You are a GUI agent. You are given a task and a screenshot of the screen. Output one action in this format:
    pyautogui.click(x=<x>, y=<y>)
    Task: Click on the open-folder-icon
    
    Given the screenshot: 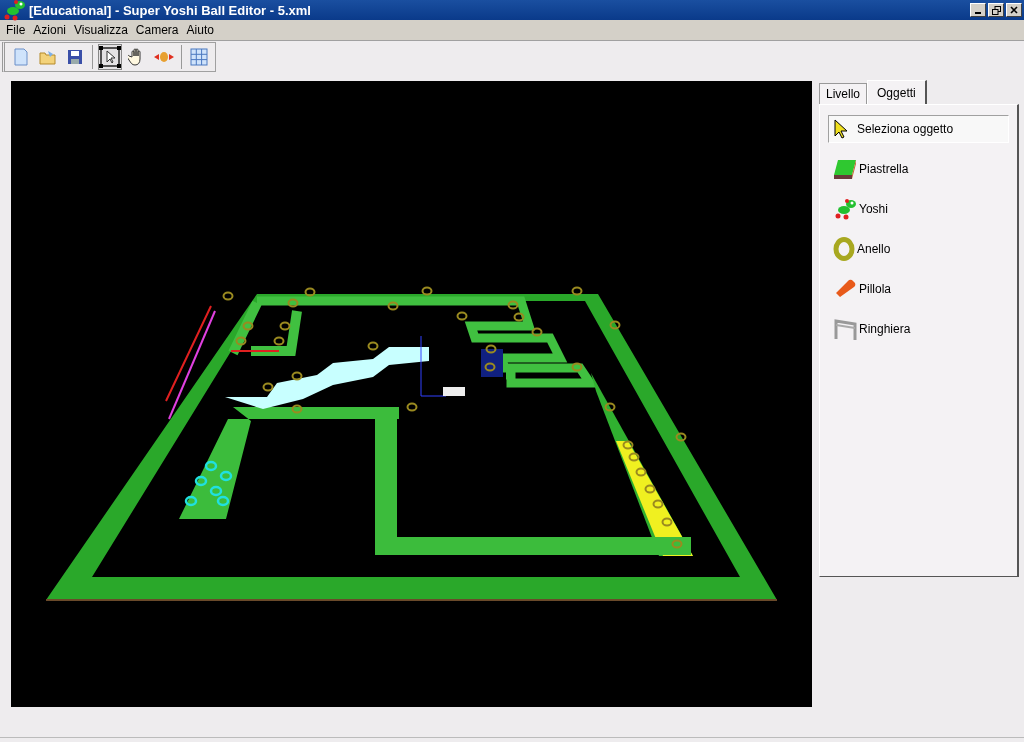 What is the action you would take?
    pyautogui.click(x=48, y=57)
    